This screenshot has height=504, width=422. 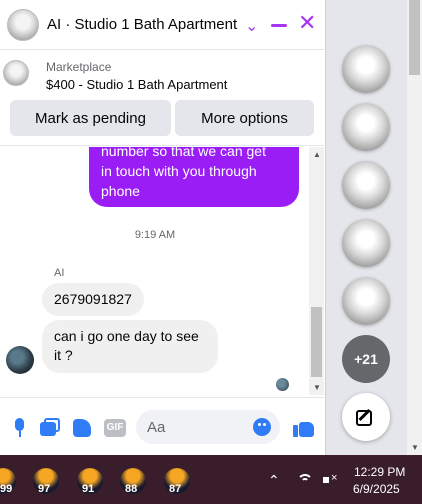 I want to click on new-message-button, so click(x=366, y=417).